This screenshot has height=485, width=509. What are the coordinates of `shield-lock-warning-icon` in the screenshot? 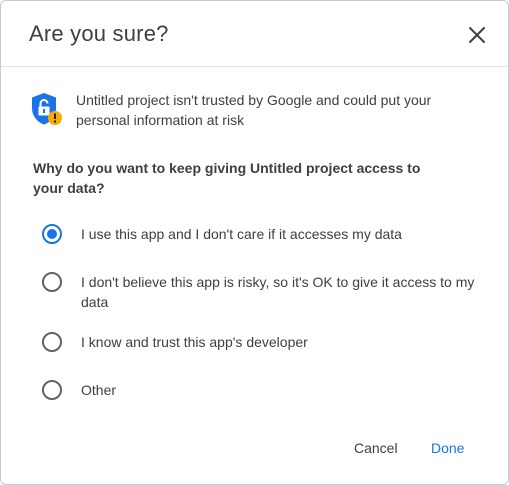 It's located at (47, 109).